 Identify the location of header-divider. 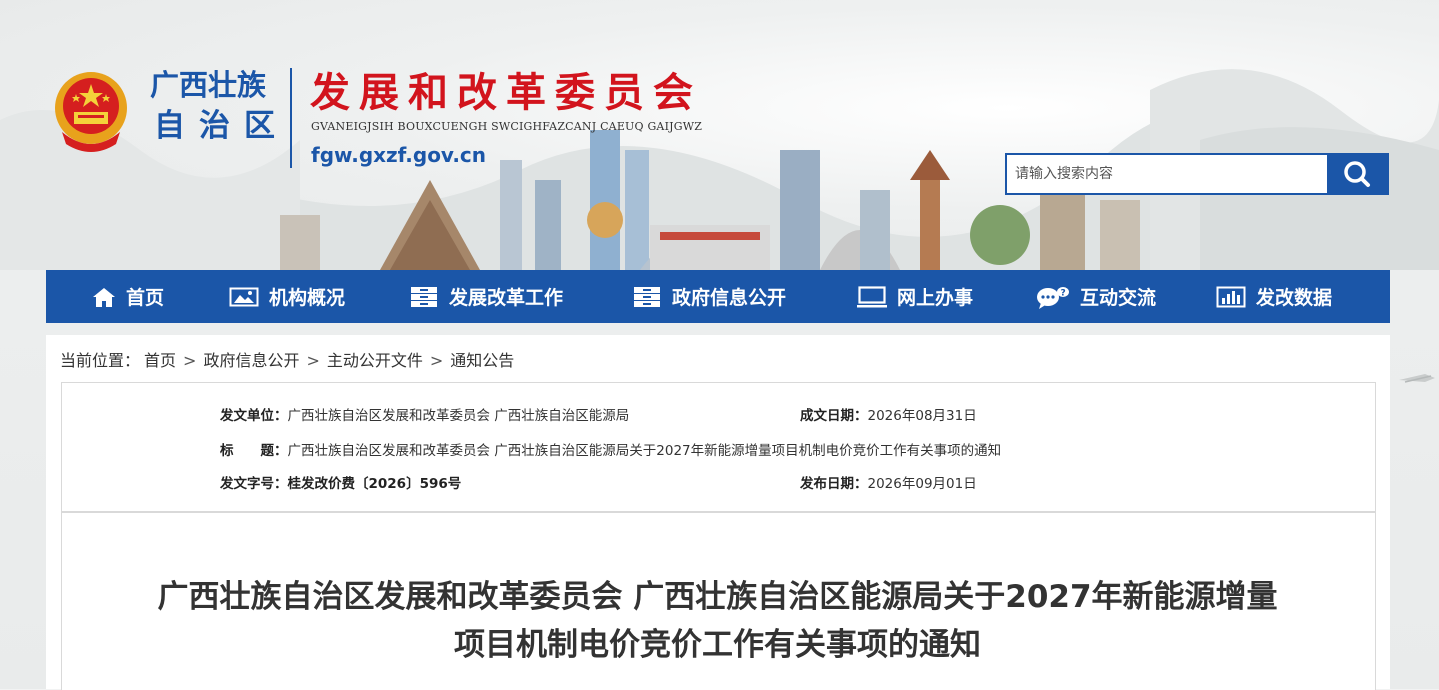
(291, 118).